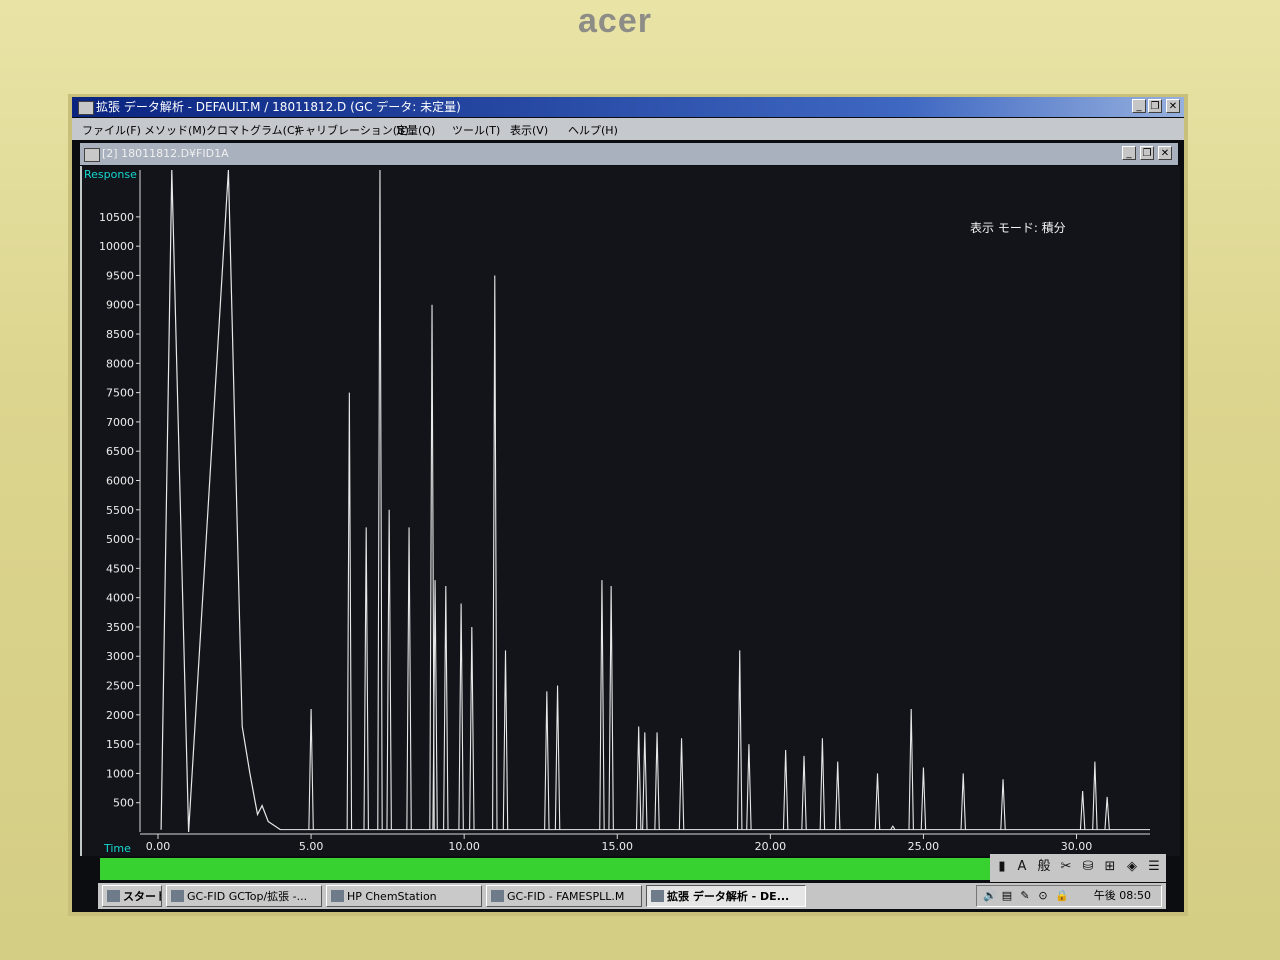 The height and width of the screenshot is (960, 1280). I want to click on x-tick-label: 15.00, so click(618, 846).